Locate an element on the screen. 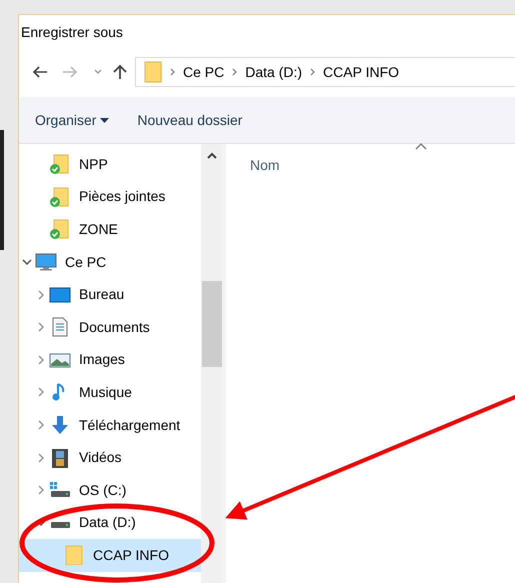  dropdown-chevron-icon is located at coordinates (98, 72).